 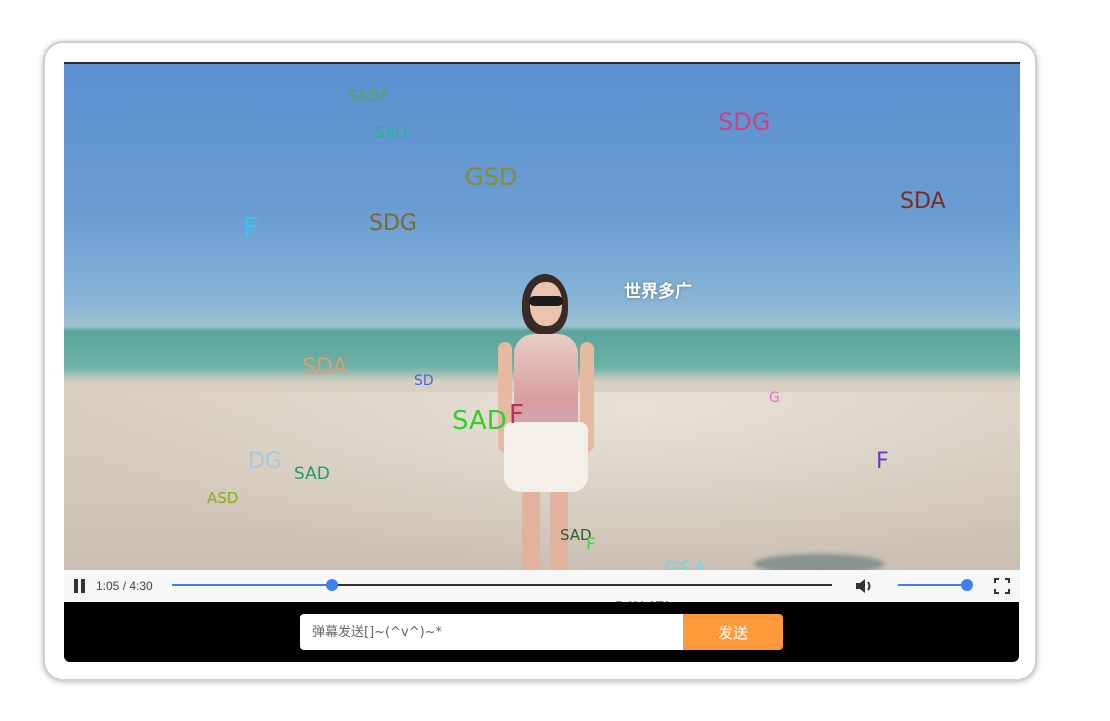 I want to click on progress-handle, so click(x=332, y=585).